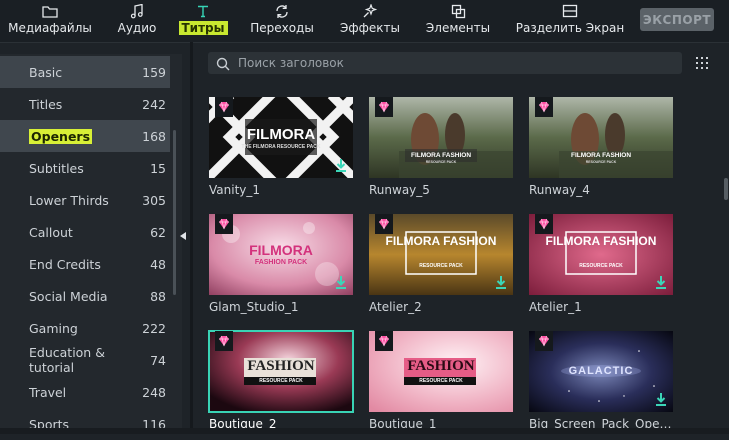 The image size is (729, 440). Describe the element at coordinates (85, 168) in the screenshot. I see `sidebar-item-subtitles: Subtitles 15` at that location.